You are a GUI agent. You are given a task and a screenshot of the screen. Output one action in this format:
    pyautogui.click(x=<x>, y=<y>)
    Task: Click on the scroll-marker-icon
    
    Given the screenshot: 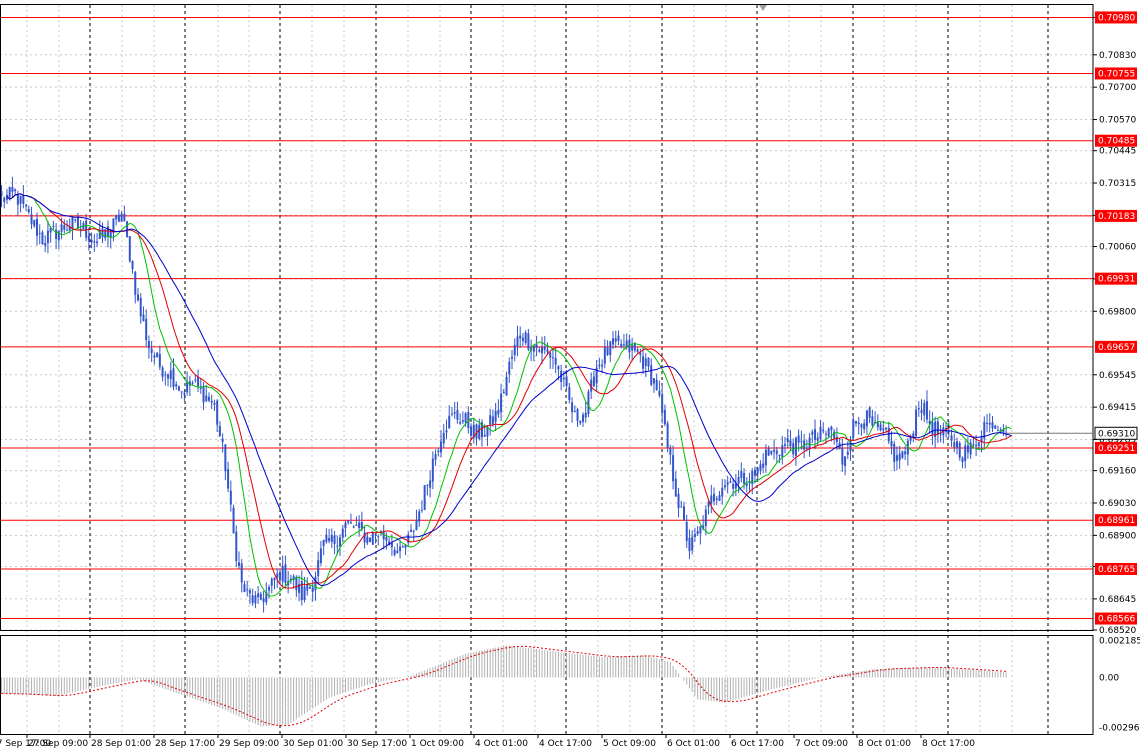 What is the action you would take?
    pyautogui.click(x=763, y=8)
    